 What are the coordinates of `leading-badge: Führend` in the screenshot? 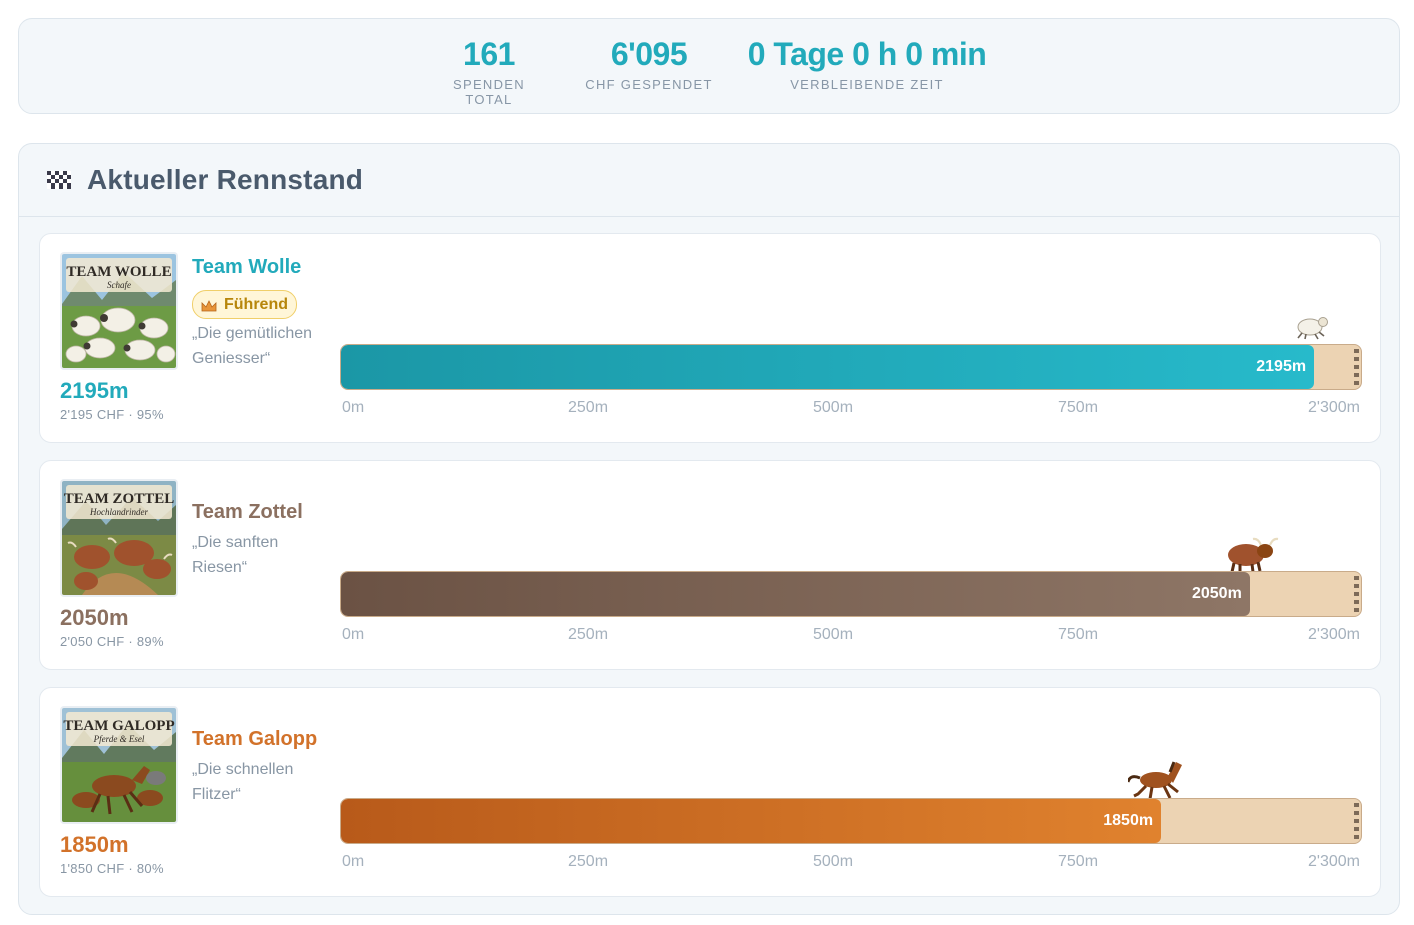 It's located at (244, 304).